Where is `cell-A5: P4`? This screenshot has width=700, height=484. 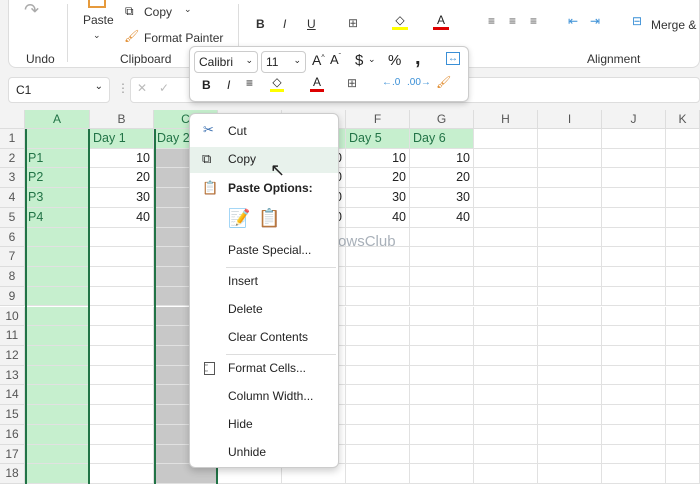
cell-A5: P4 is located at coordinates (57, 217).